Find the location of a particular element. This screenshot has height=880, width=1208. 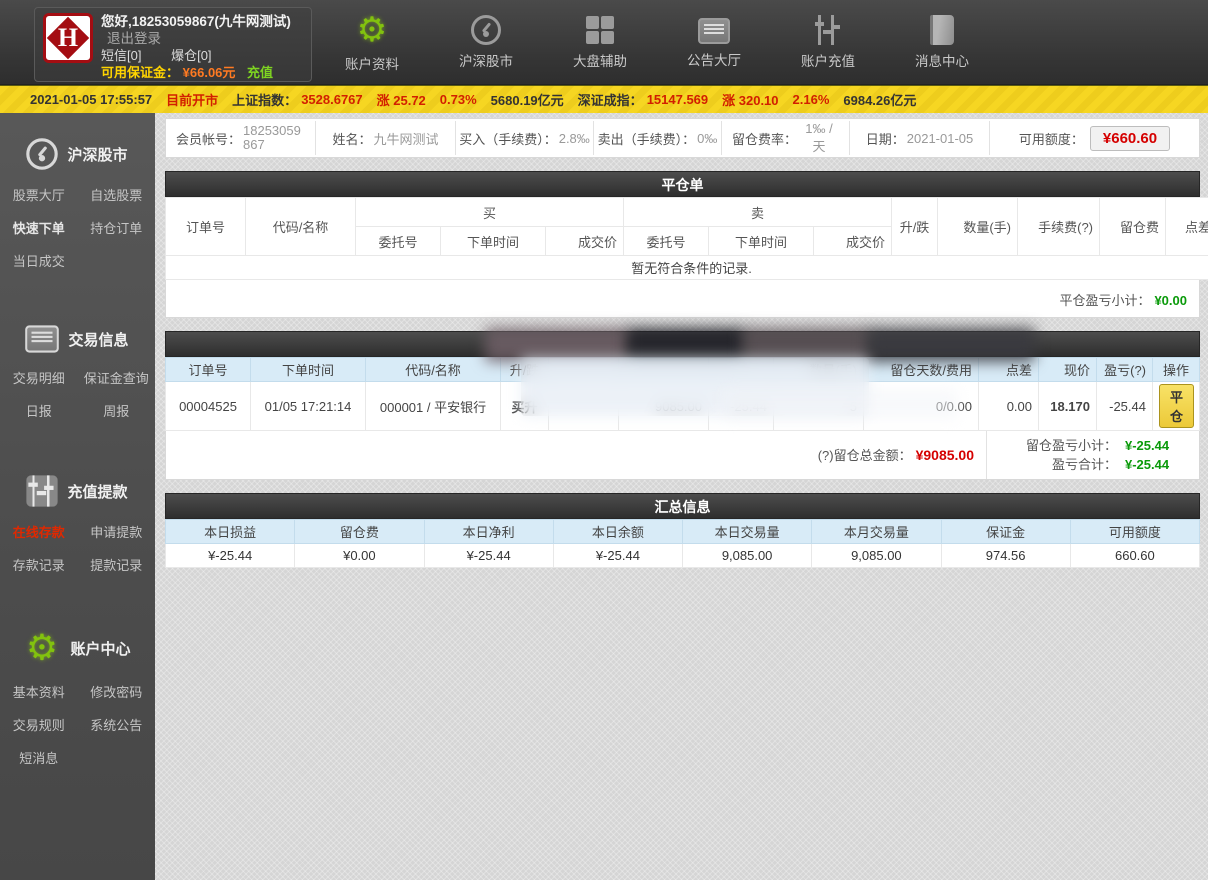

sidebar-item-today-deals: 当日成交 is located at coordinates (39, 260).